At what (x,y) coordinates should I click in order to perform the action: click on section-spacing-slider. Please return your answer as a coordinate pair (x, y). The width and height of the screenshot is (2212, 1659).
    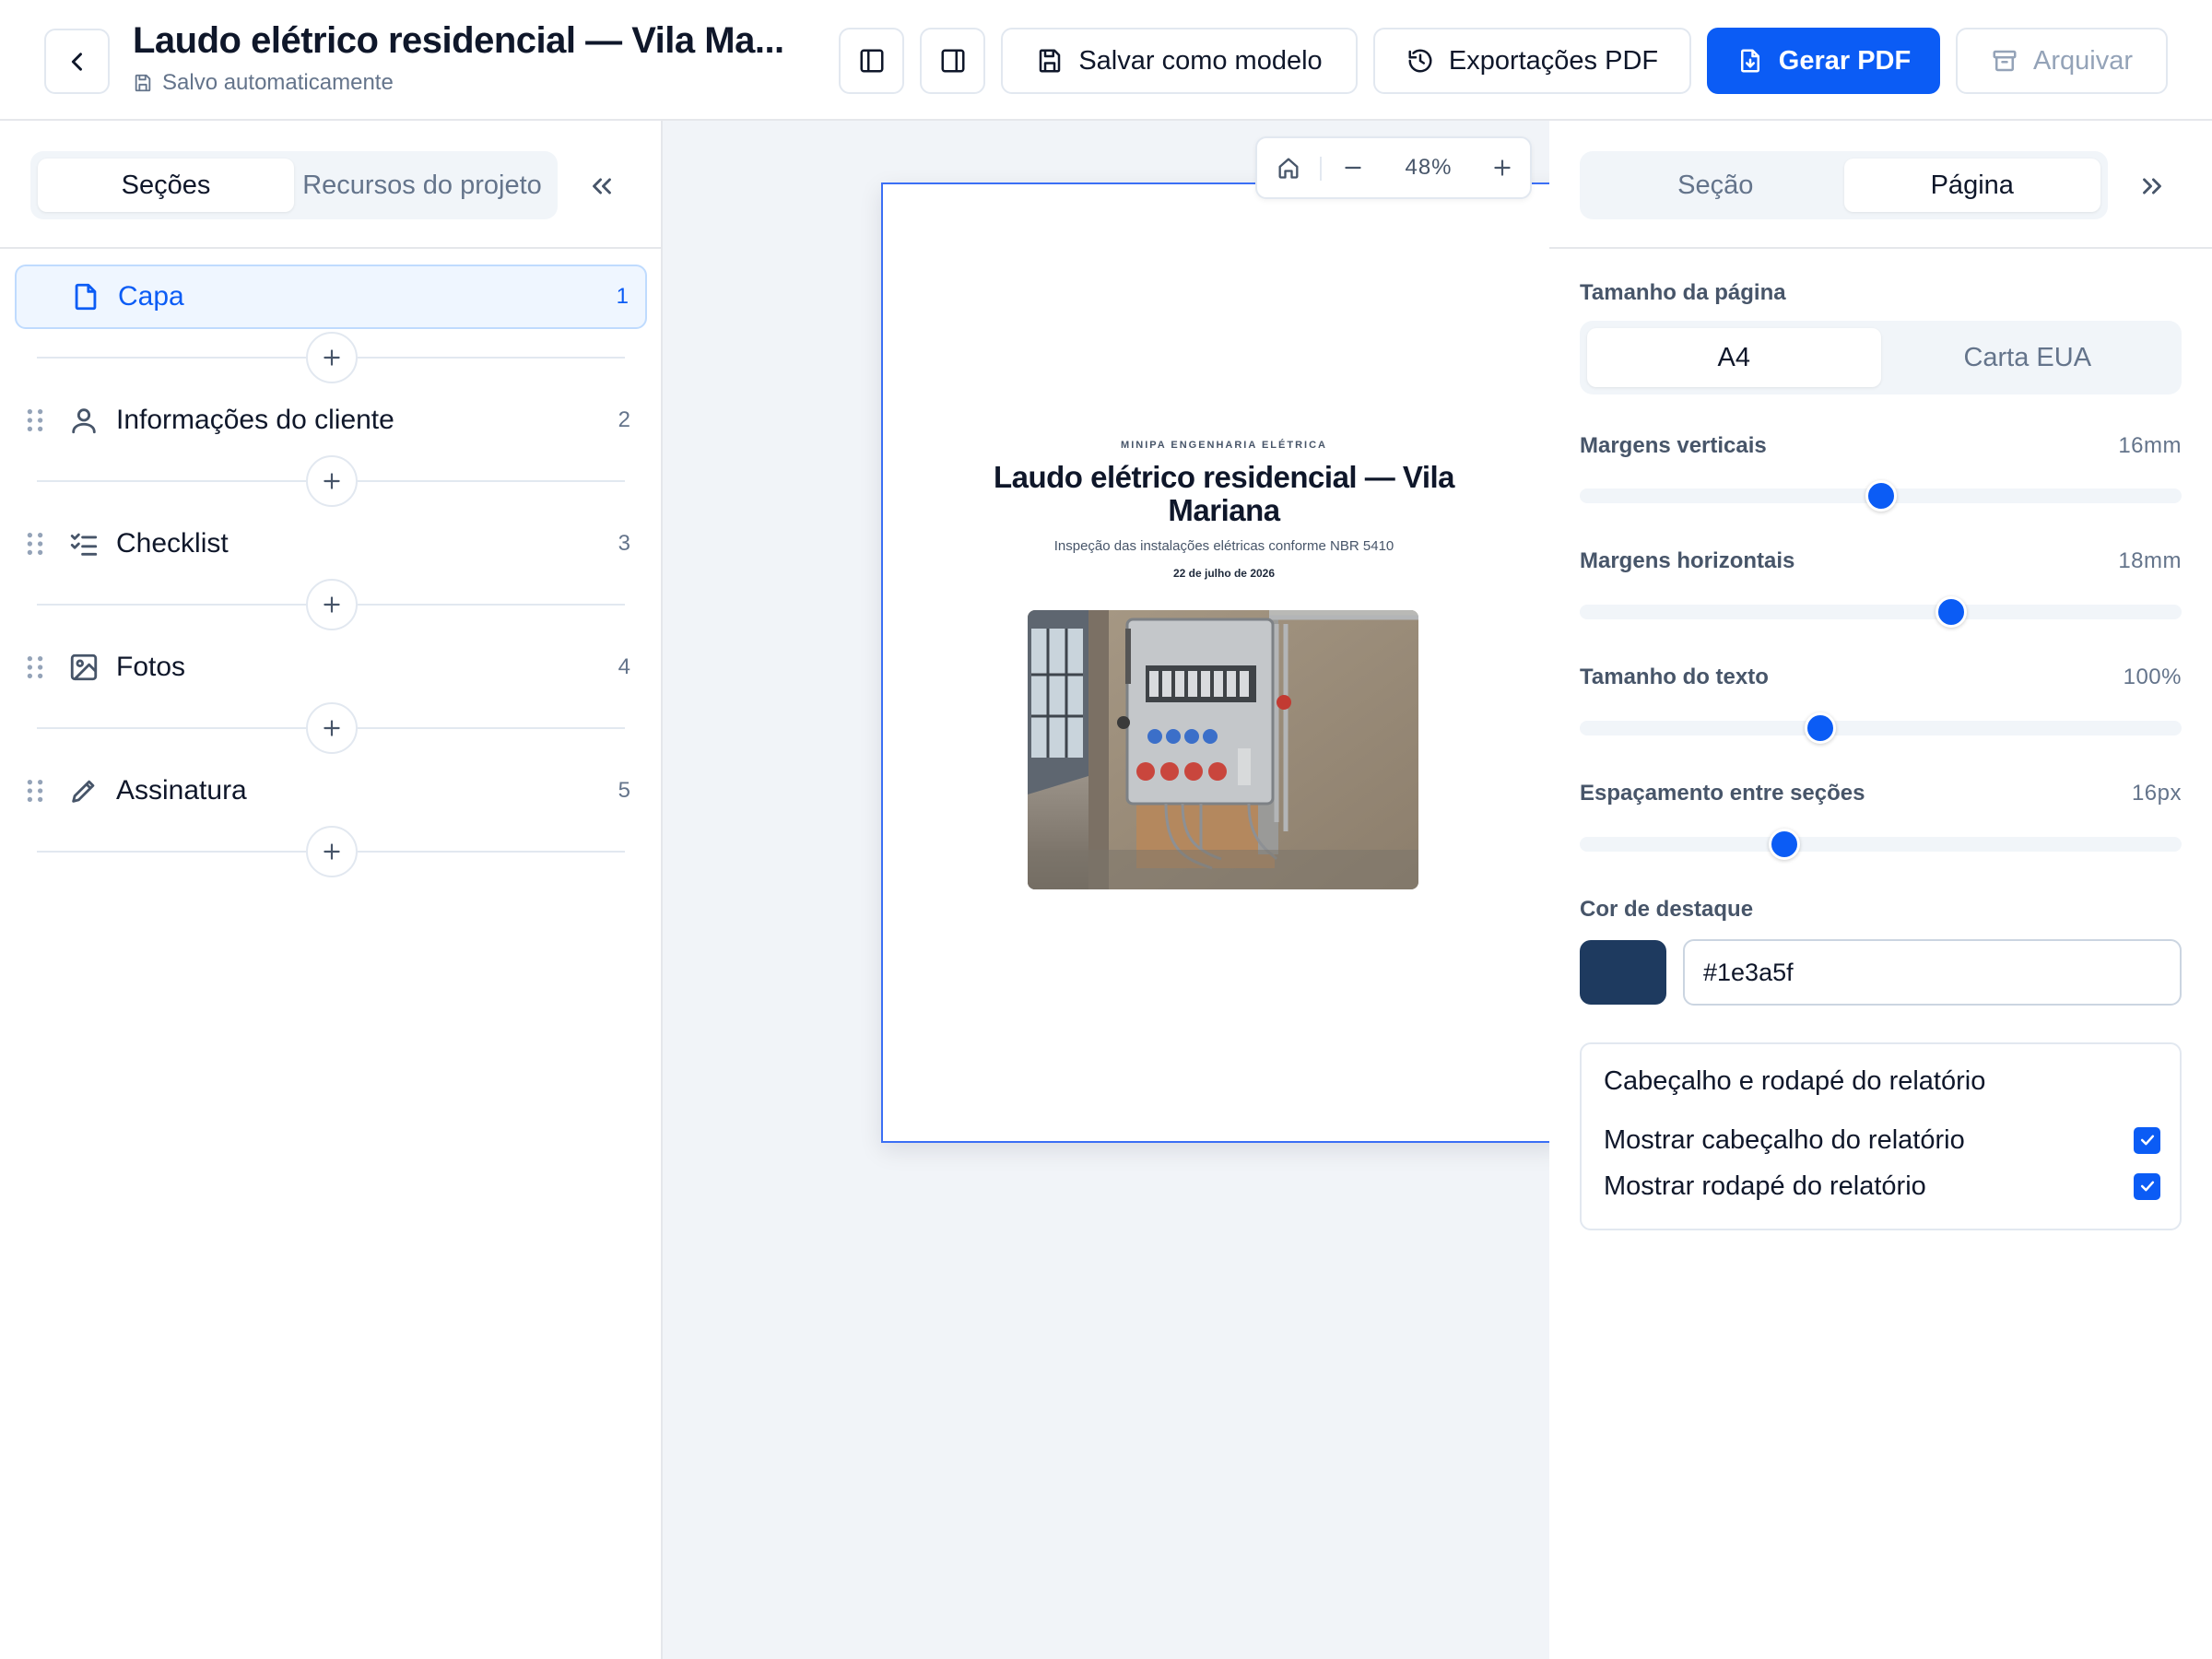
    Looking at the image, I should click on (1881, 844).